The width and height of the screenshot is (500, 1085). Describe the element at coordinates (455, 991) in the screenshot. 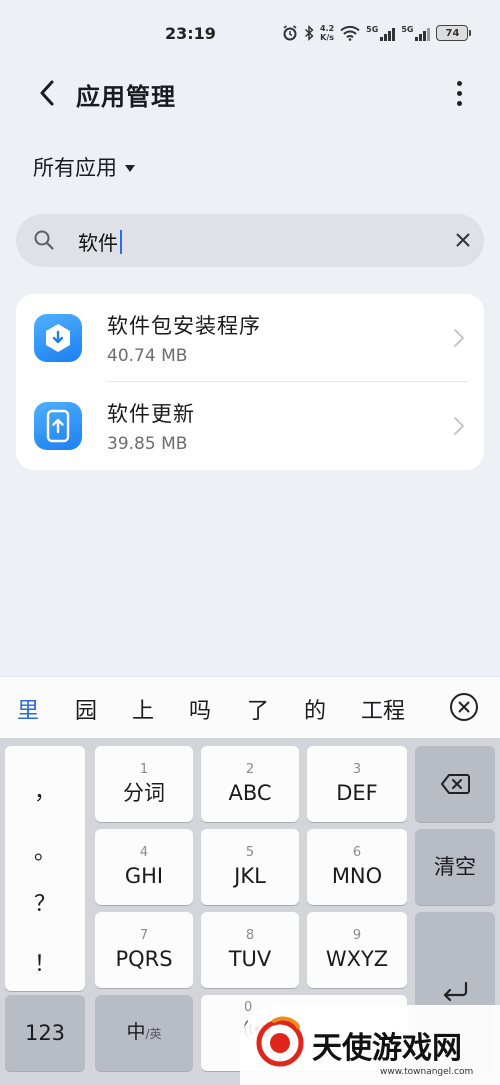

I see `enter-icon` at that location.